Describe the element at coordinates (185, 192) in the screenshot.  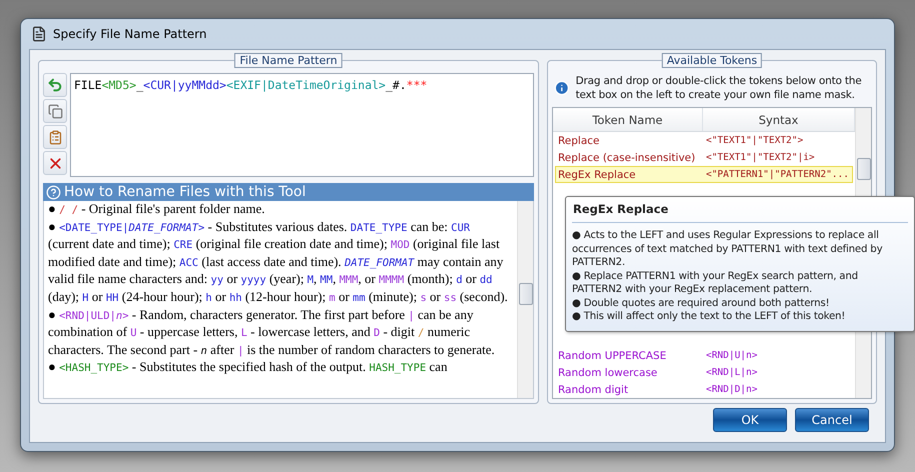
I see `help-title: How to Rename Files with this Tool` at that location.